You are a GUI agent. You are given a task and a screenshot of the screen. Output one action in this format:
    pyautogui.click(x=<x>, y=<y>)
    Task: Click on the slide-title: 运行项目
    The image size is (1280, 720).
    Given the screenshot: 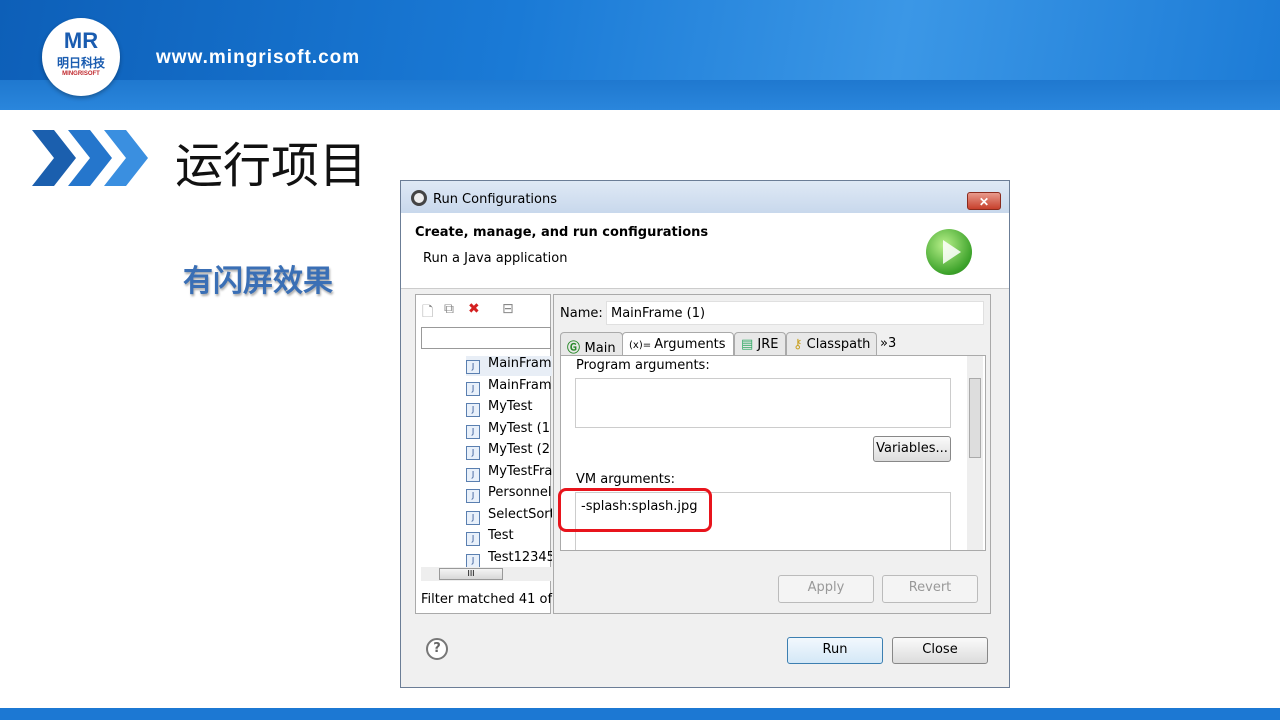 What is the action you would take?
    pyautogui.click(x=271, y=166)
    